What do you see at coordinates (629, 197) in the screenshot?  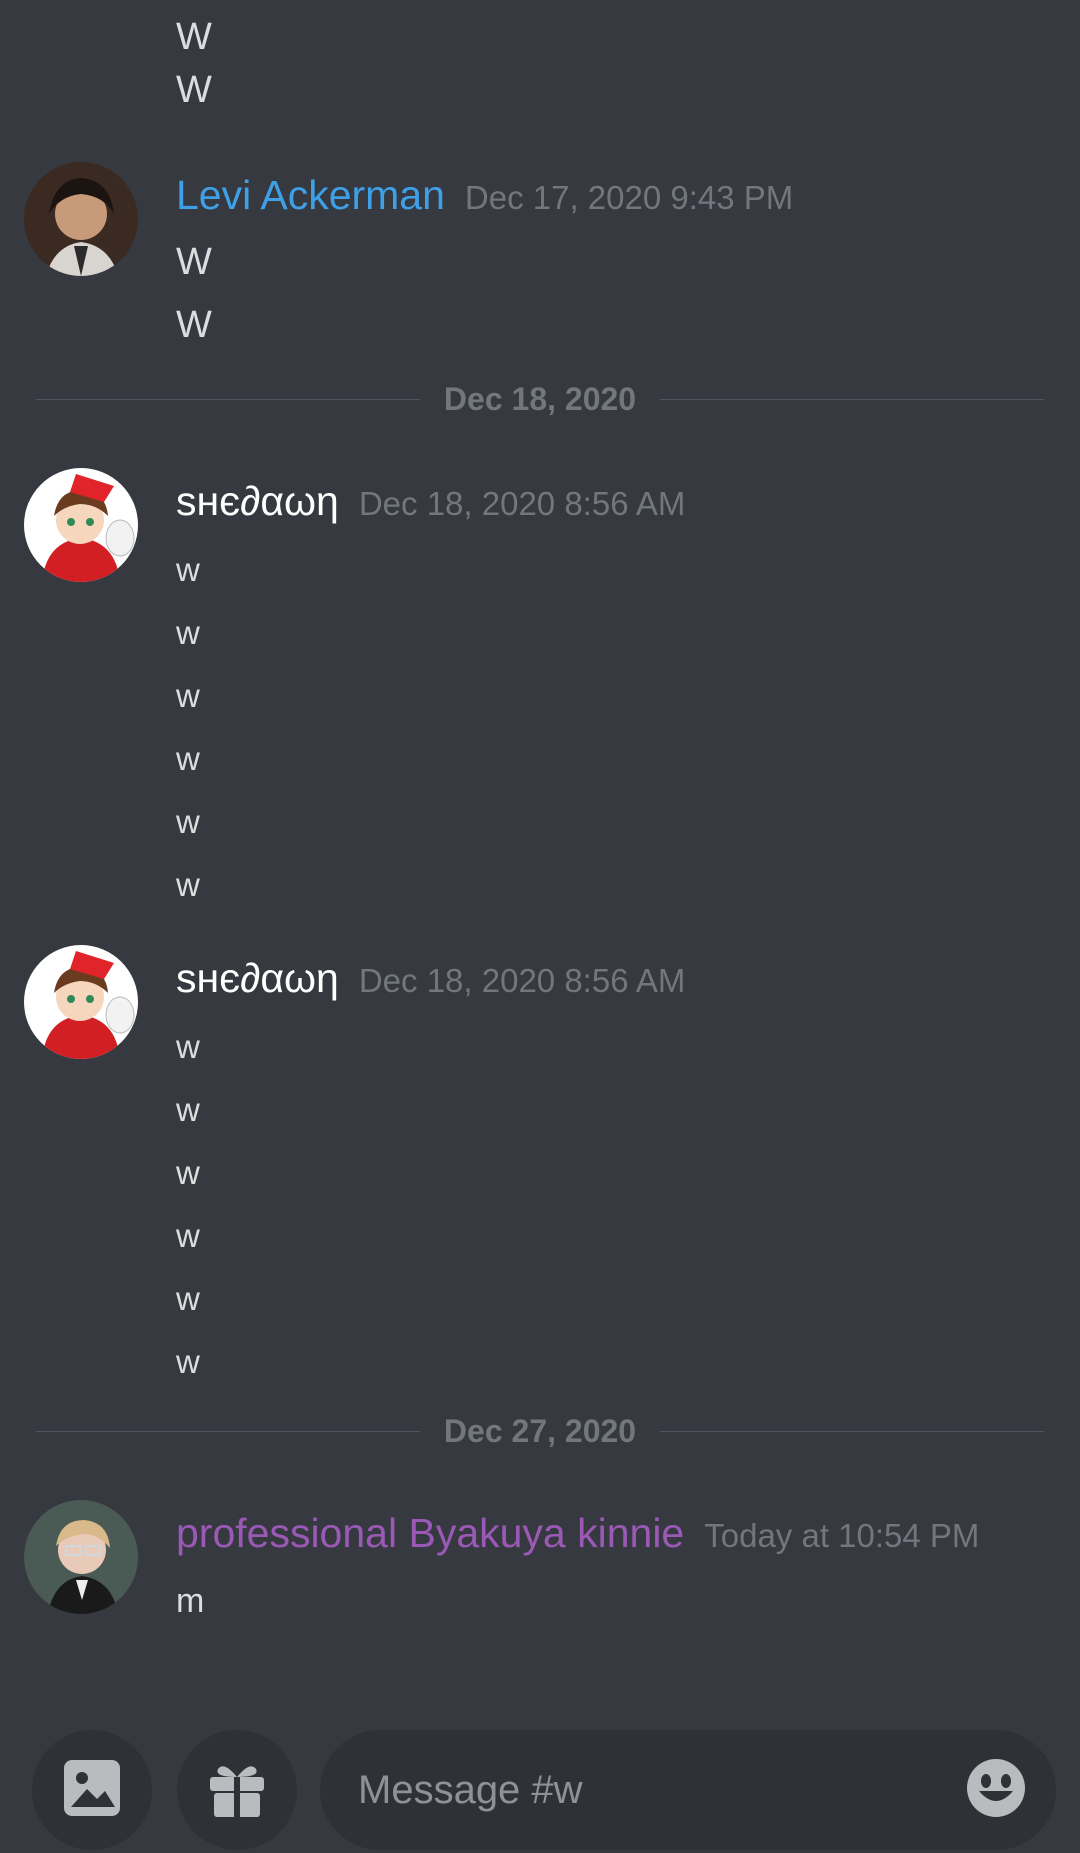 I see `message-timestamp: Dec 17, 2020 9:43 PM` at bounding box center [629, 197].